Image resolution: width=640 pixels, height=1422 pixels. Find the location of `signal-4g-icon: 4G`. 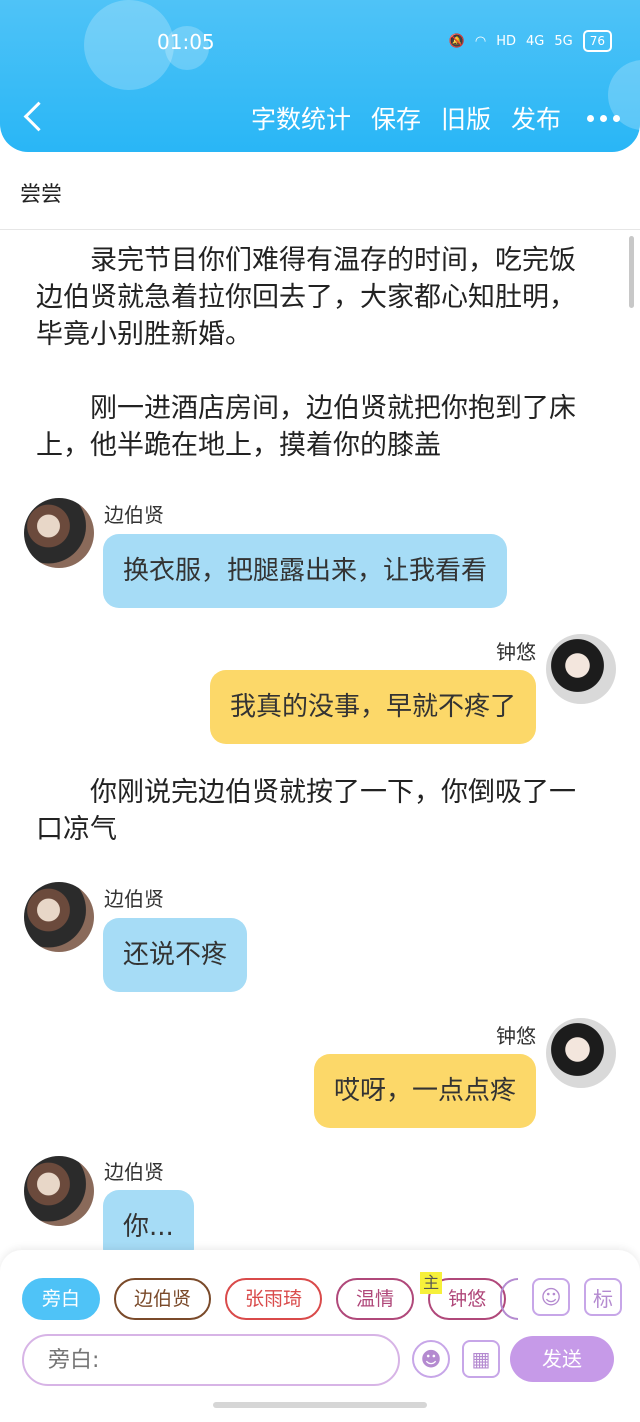

signal-4g-icon: 4G is located at coordinates (535, 41).